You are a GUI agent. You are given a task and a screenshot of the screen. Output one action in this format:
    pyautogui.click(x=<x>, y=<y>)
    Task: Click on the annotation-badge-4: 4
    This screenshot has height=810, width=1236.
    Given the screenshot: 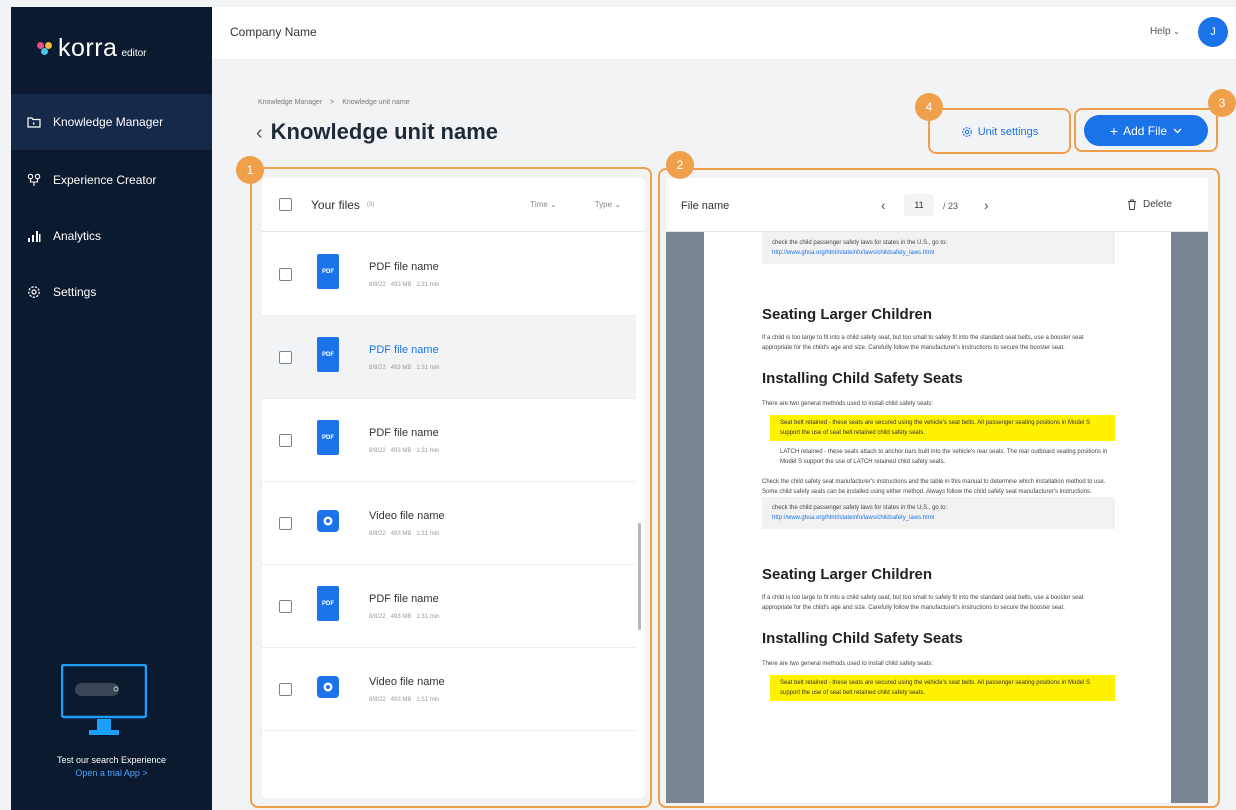 What is the action you would take?
    pyautogui.click(x=929, y=107)
    